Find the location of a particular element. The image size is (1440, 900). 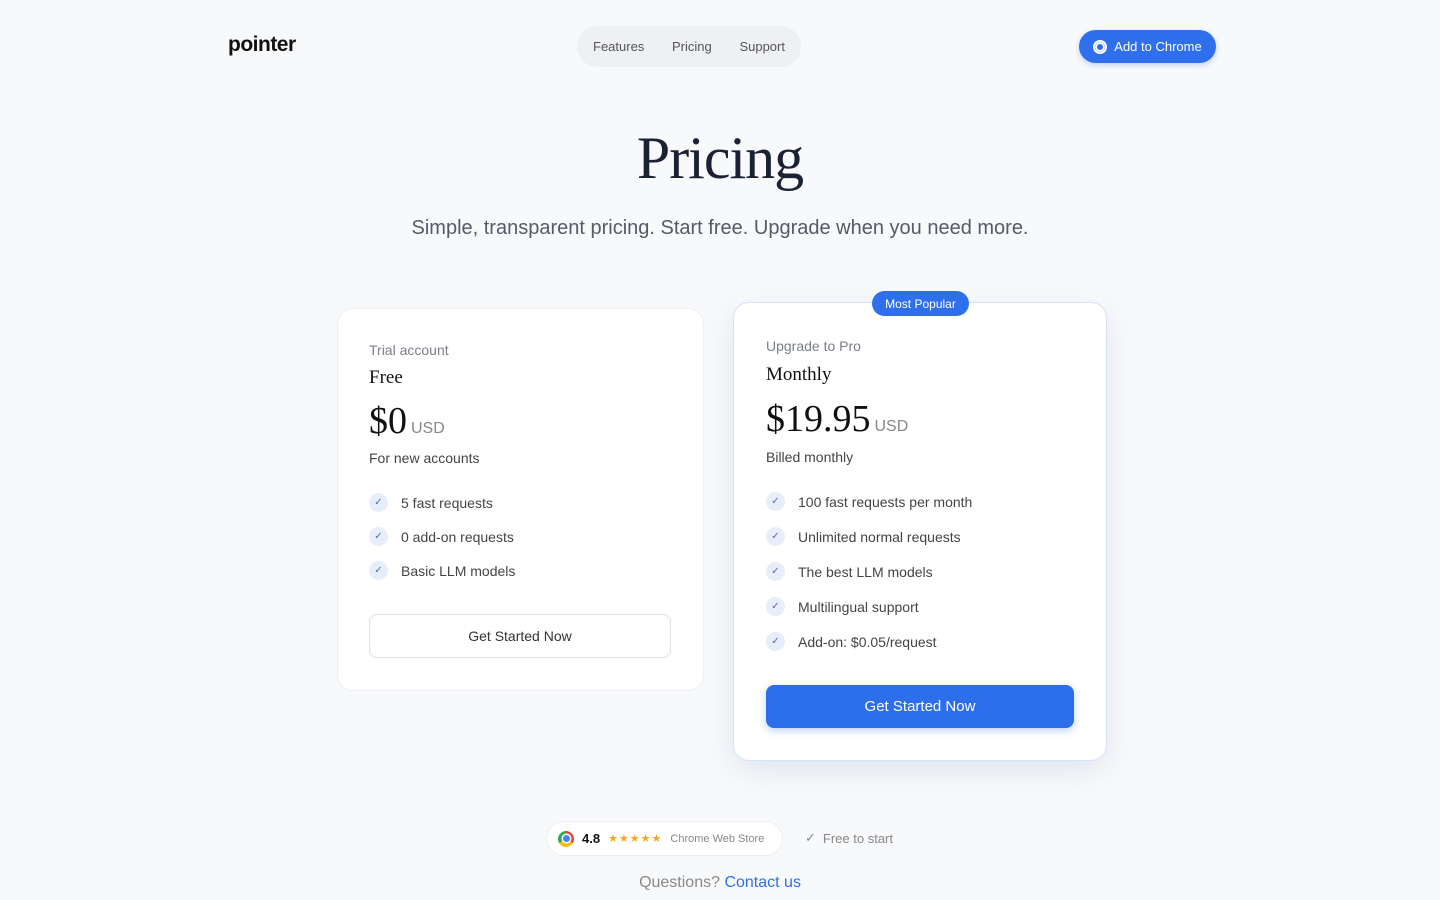

feature-item: ✓ Multilingual support is located at coordinates (869, 606).